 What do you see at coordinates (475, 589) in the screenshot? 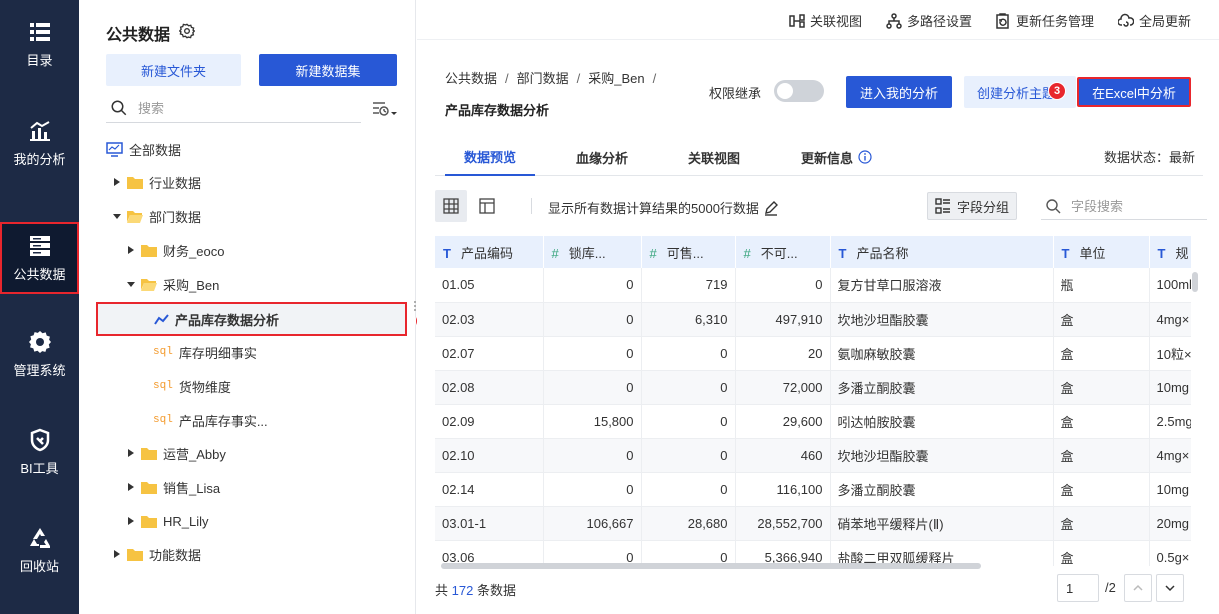
I see `record-count: 共 172 条数据` at bounding box center [475, 589].